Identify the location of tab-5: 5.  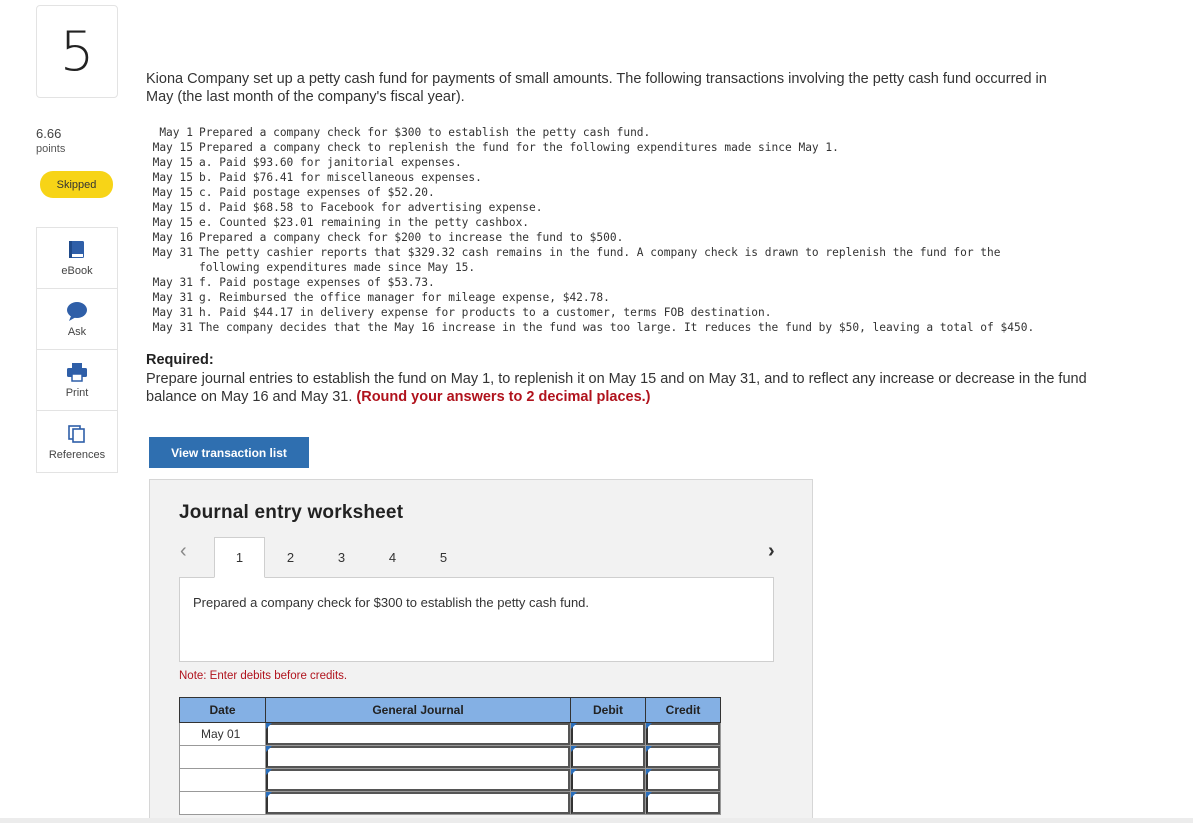
(443, 557).